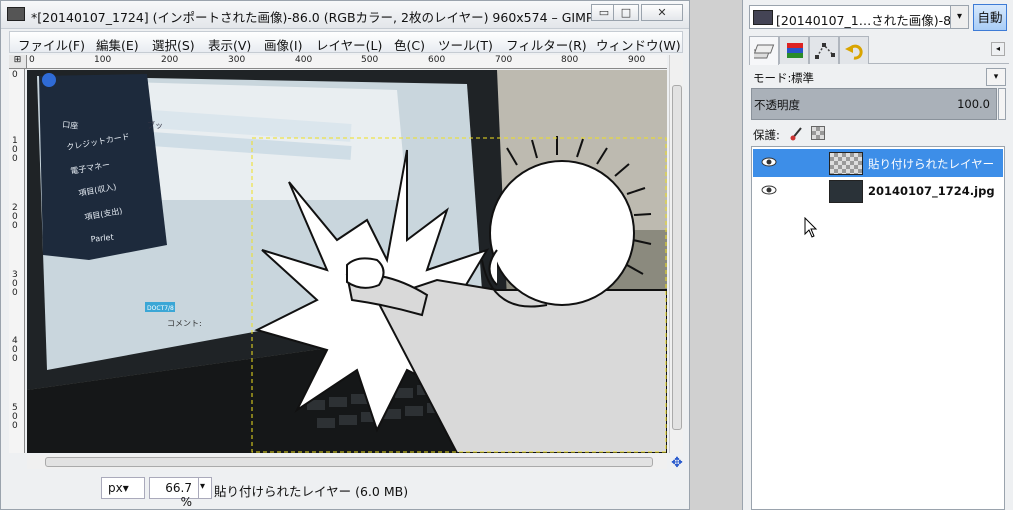 This screenshot has width=1013, height=510. What do you see at coordinates (998, 49) in the screenshot?
I see `tab-menu-button: ◂` at bounding box center [998, 49].